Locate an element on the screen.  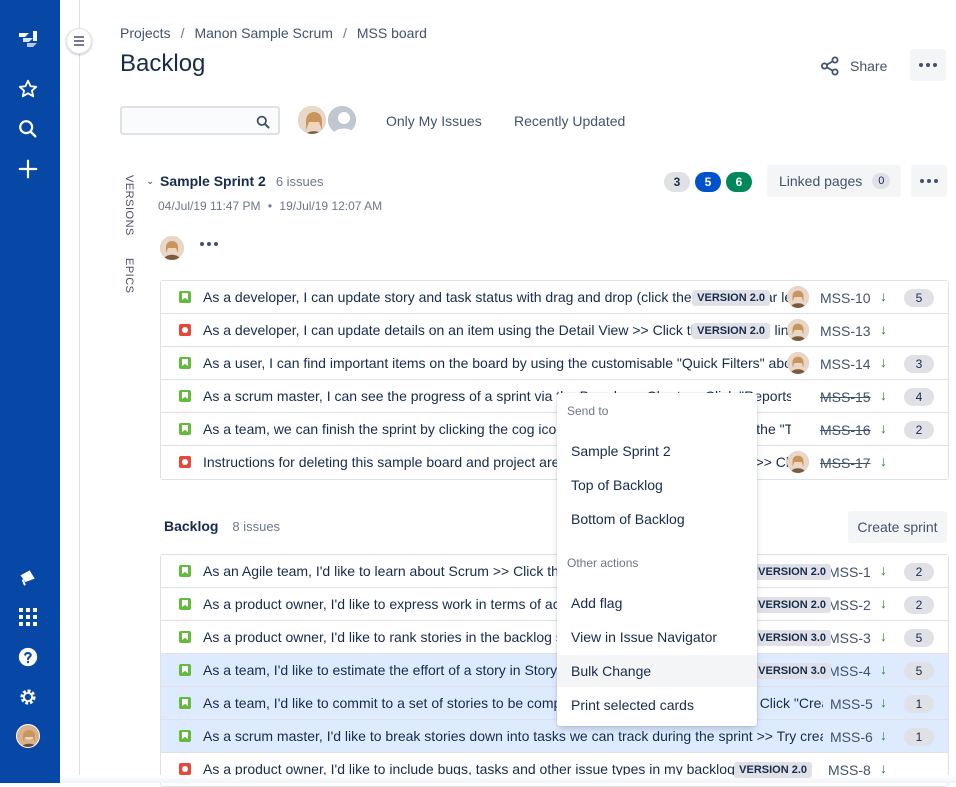
bug-icon is located at coordinates (185, 769).